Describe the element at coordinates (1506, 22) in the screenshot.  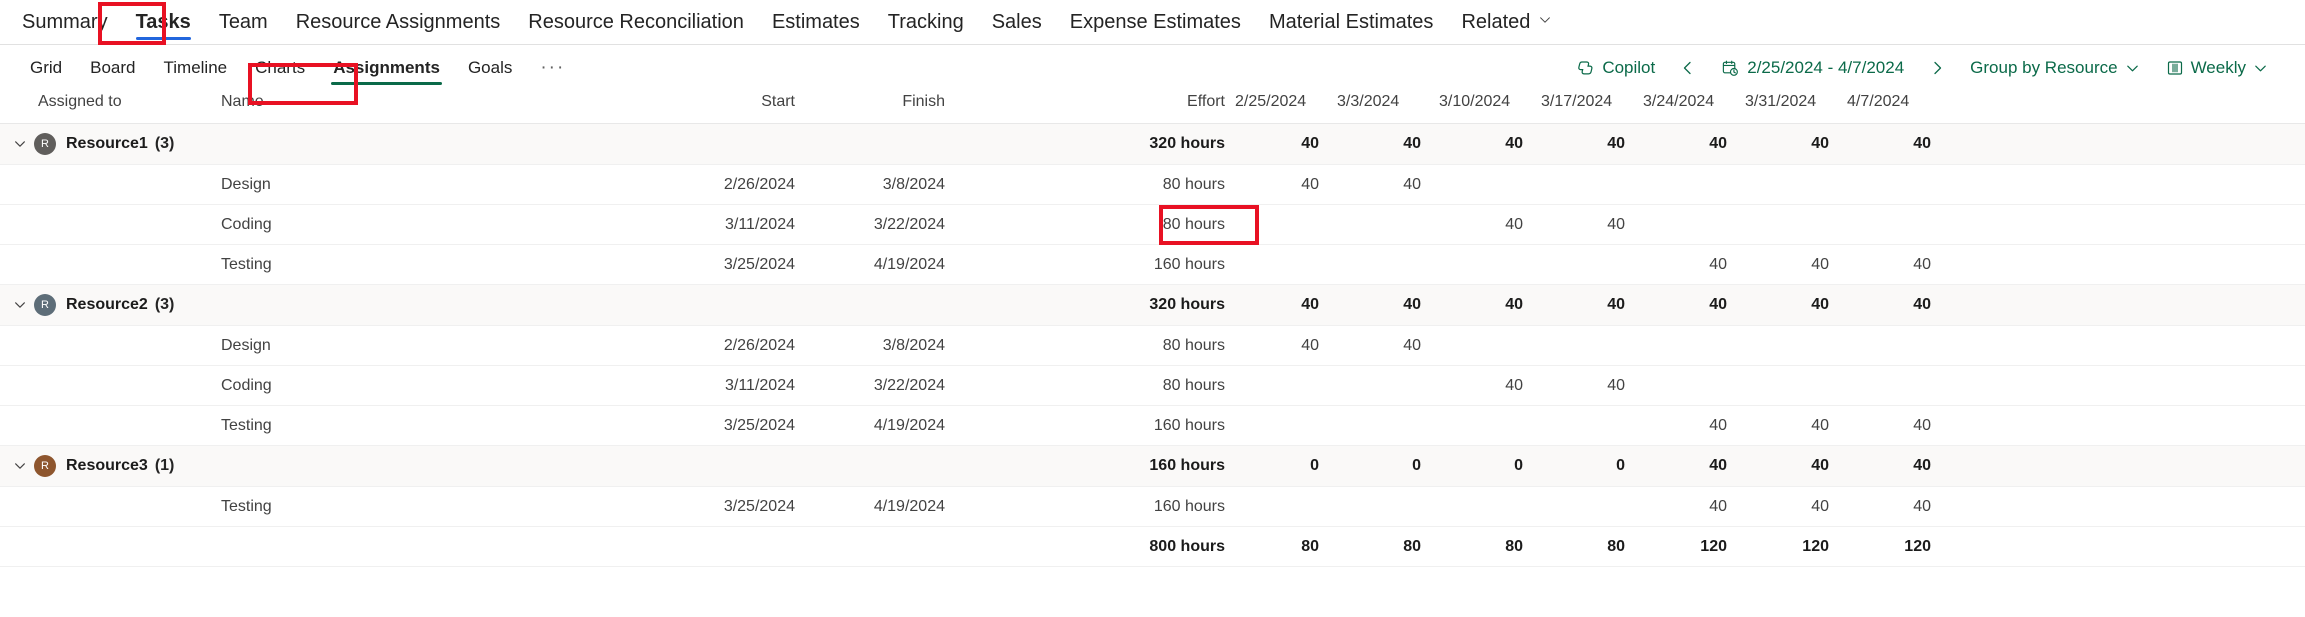
I see `topnav-item-related: Related` at that location.